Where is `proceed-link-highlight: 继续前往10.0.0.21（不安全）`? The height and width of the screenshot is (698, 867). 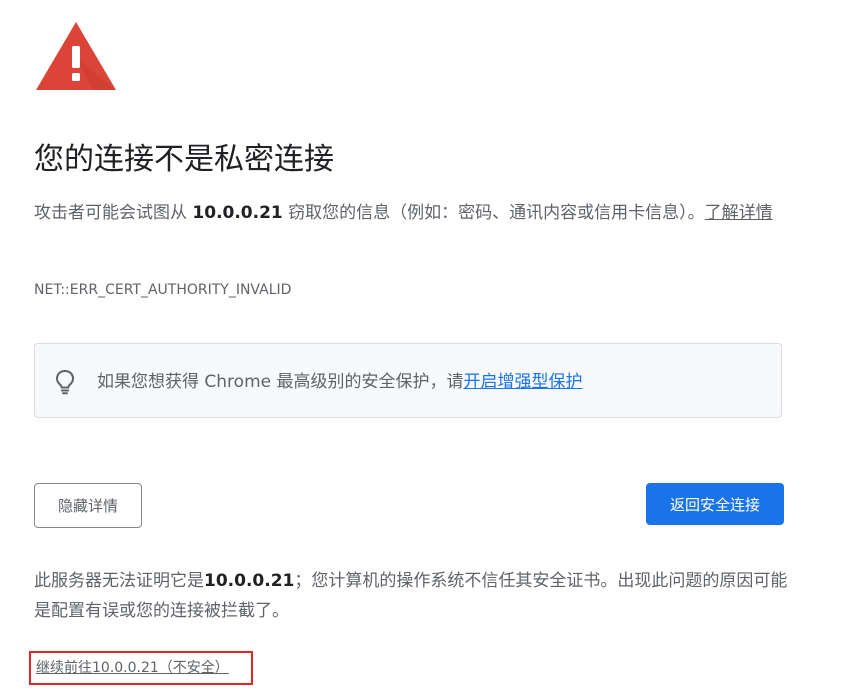 proceed-link-highlight: 继续前往10.0.0.21（不安全） is located at coordinates (141, 668).